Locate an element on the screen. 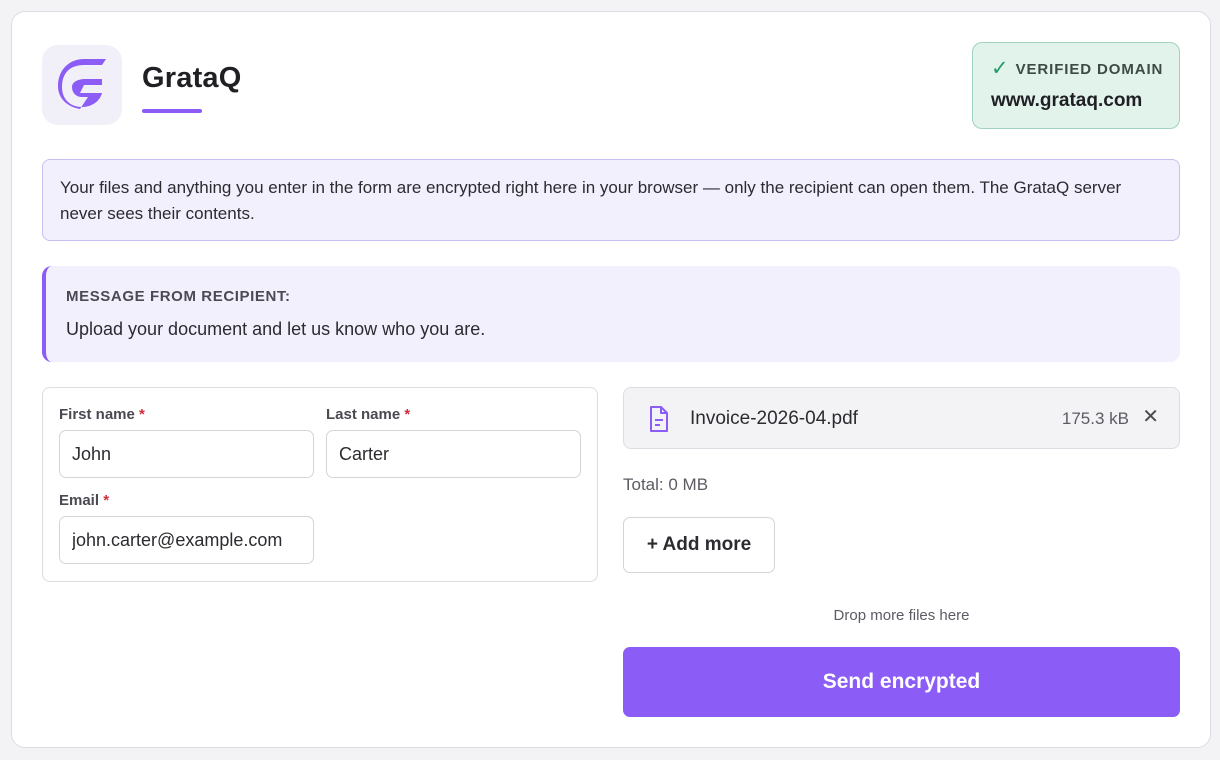 This screenshot has height=760, width=1220. grataq-logo-icon is located at coordinates (82, 84).